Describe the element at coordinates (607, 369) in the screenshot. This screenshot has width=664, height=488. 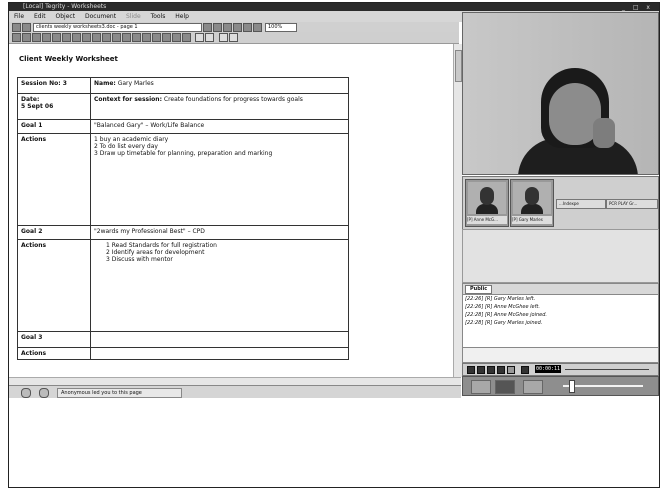
I see `playback-slider` at that location.